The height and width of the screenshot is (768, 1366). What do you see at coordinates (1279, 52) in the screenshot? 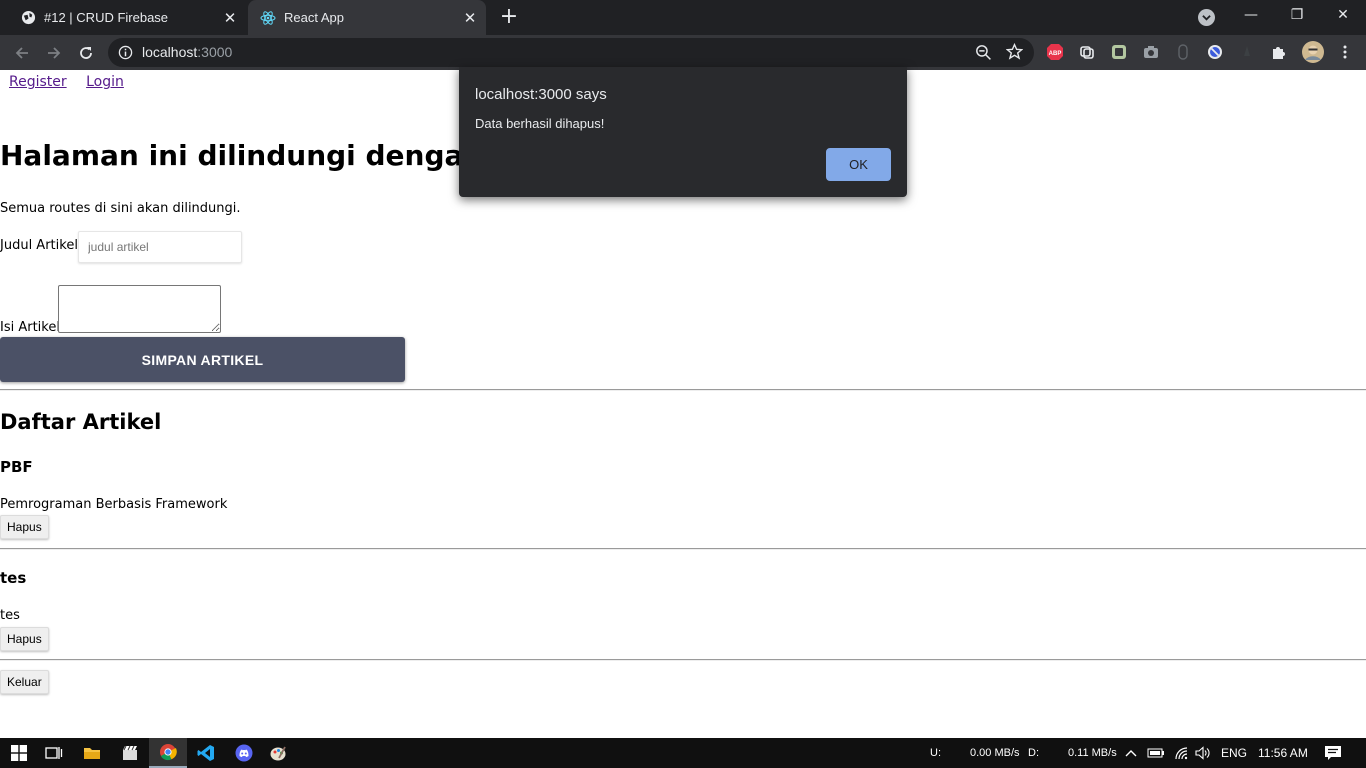
I see `extensions-puzzle-icon` at bounding box center [1279, 52].